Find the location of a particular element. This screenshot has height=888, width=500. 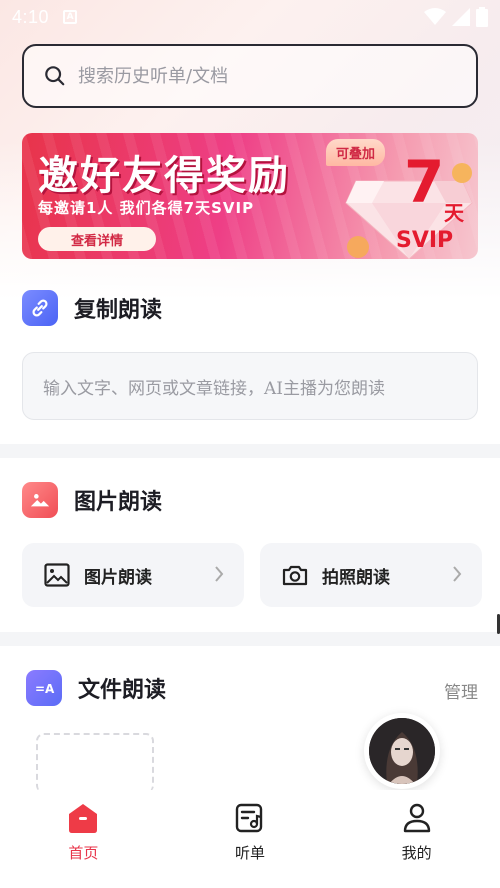

wifi-icon is located at coordinates (435, 16).